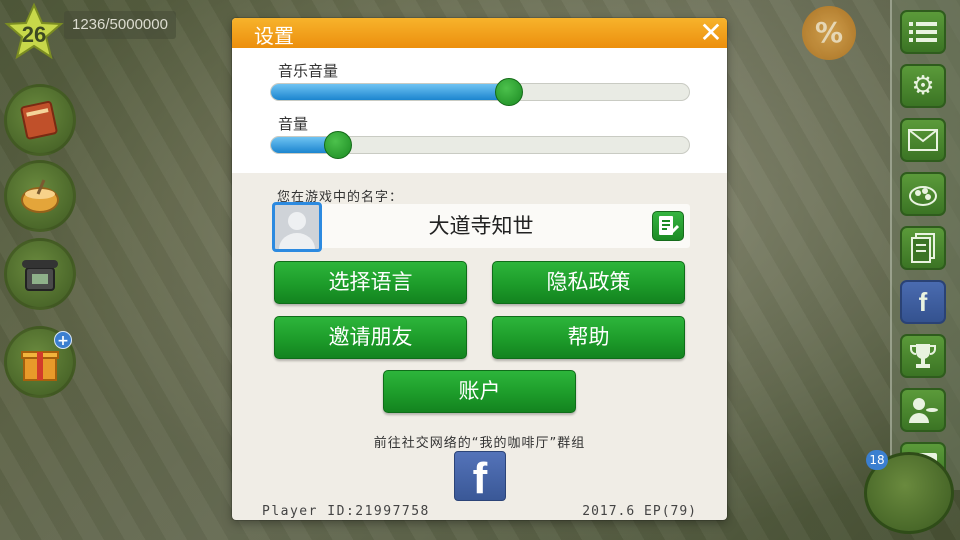 This screenshot has height=540, width=960. I want to click on gift-icon, so click(40, 366).